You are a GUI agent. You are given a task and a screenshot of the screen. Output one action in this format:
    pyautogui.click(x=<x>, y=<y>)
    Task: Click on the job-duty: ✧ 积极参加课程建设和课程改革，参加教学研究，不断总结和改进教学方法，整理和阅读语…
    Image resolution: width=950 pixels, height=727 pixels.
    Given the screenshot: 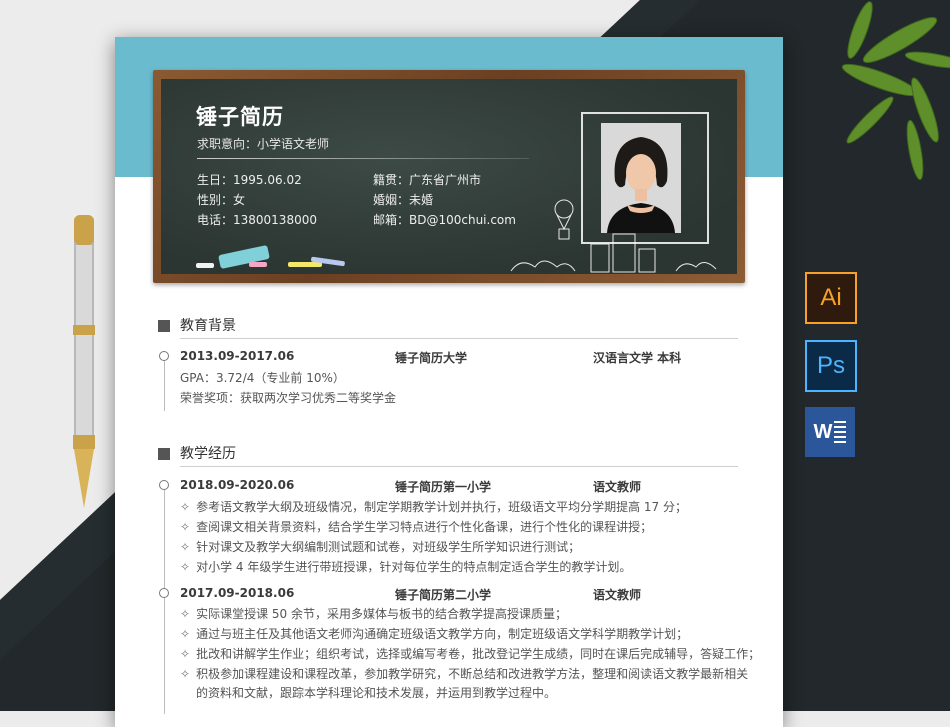 What is the action you would take?
    pyautogui.click(x=464, y=674)
    